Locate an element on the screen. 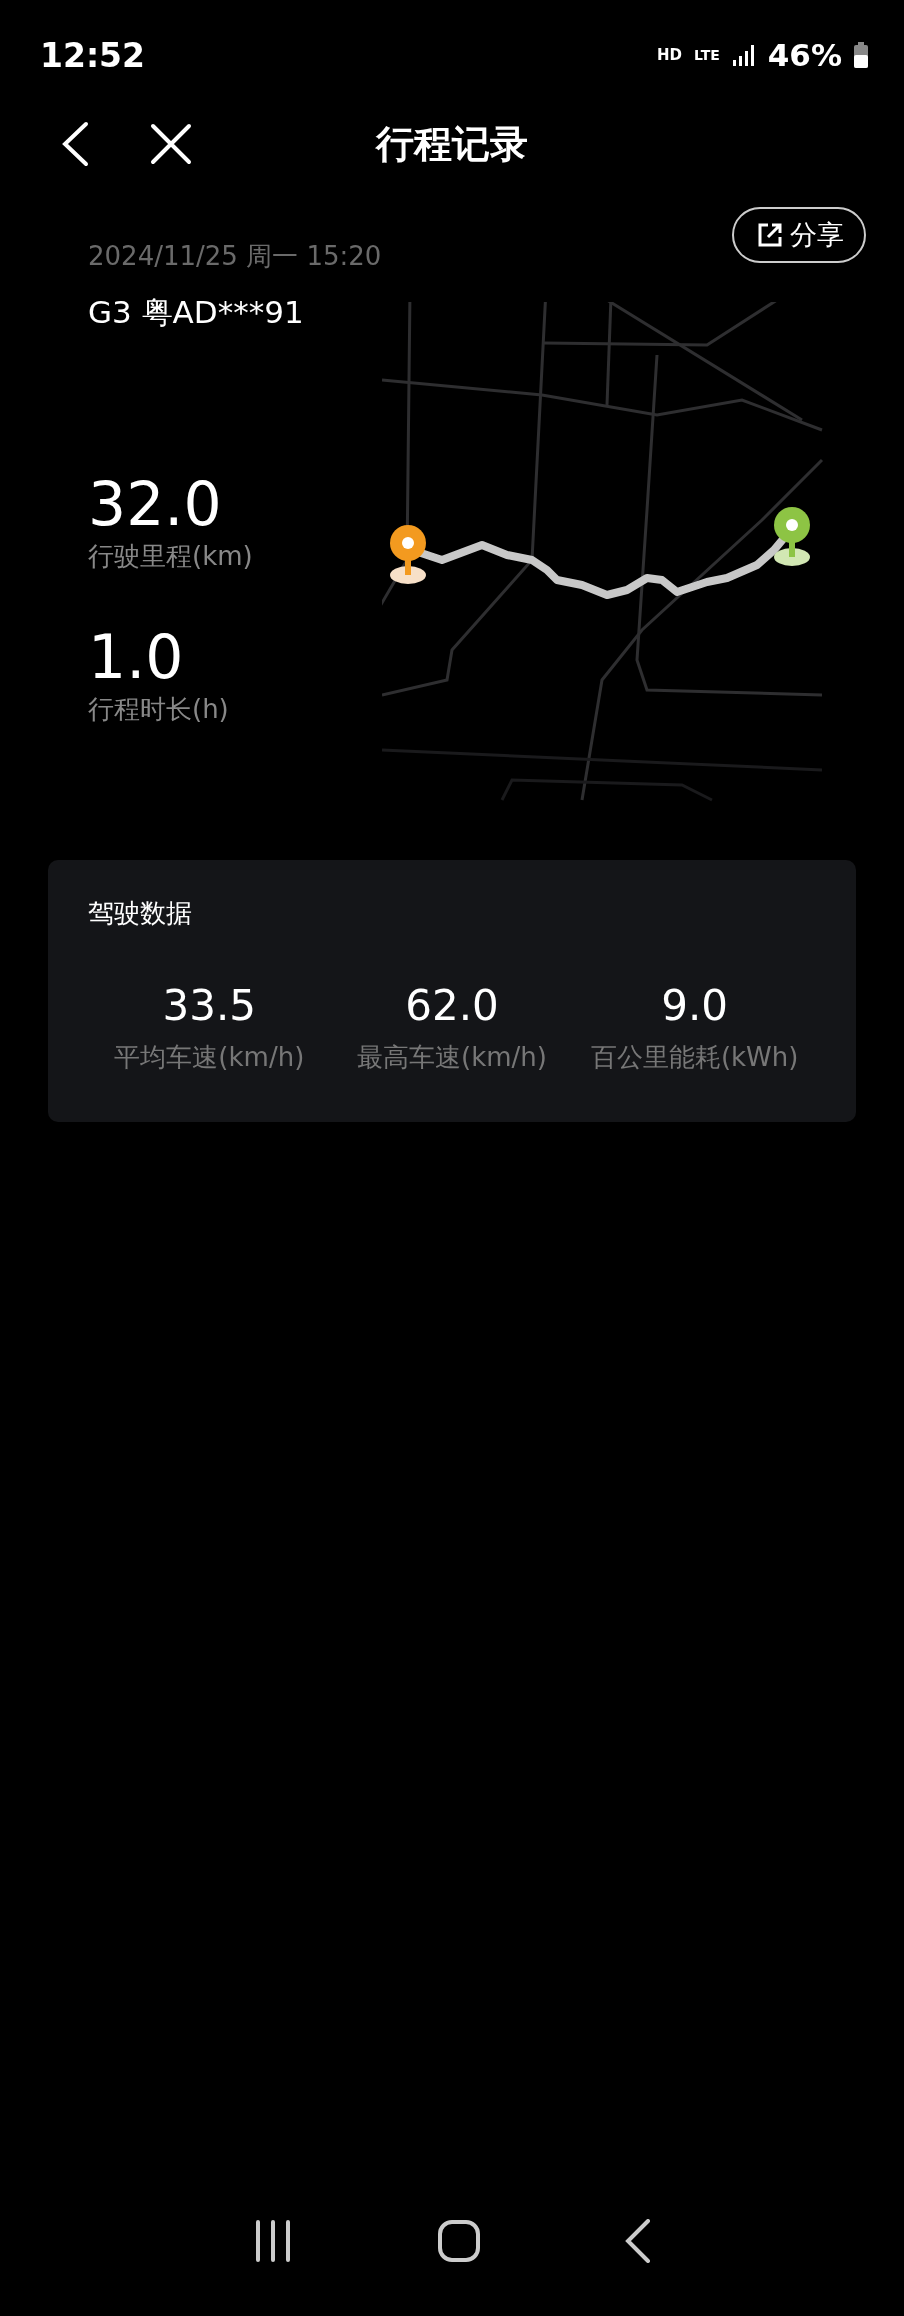 The width and height of the screenshot is (904, 2316). metric-label: 最高车速(km/h) is located at coordinates (452, 1057).